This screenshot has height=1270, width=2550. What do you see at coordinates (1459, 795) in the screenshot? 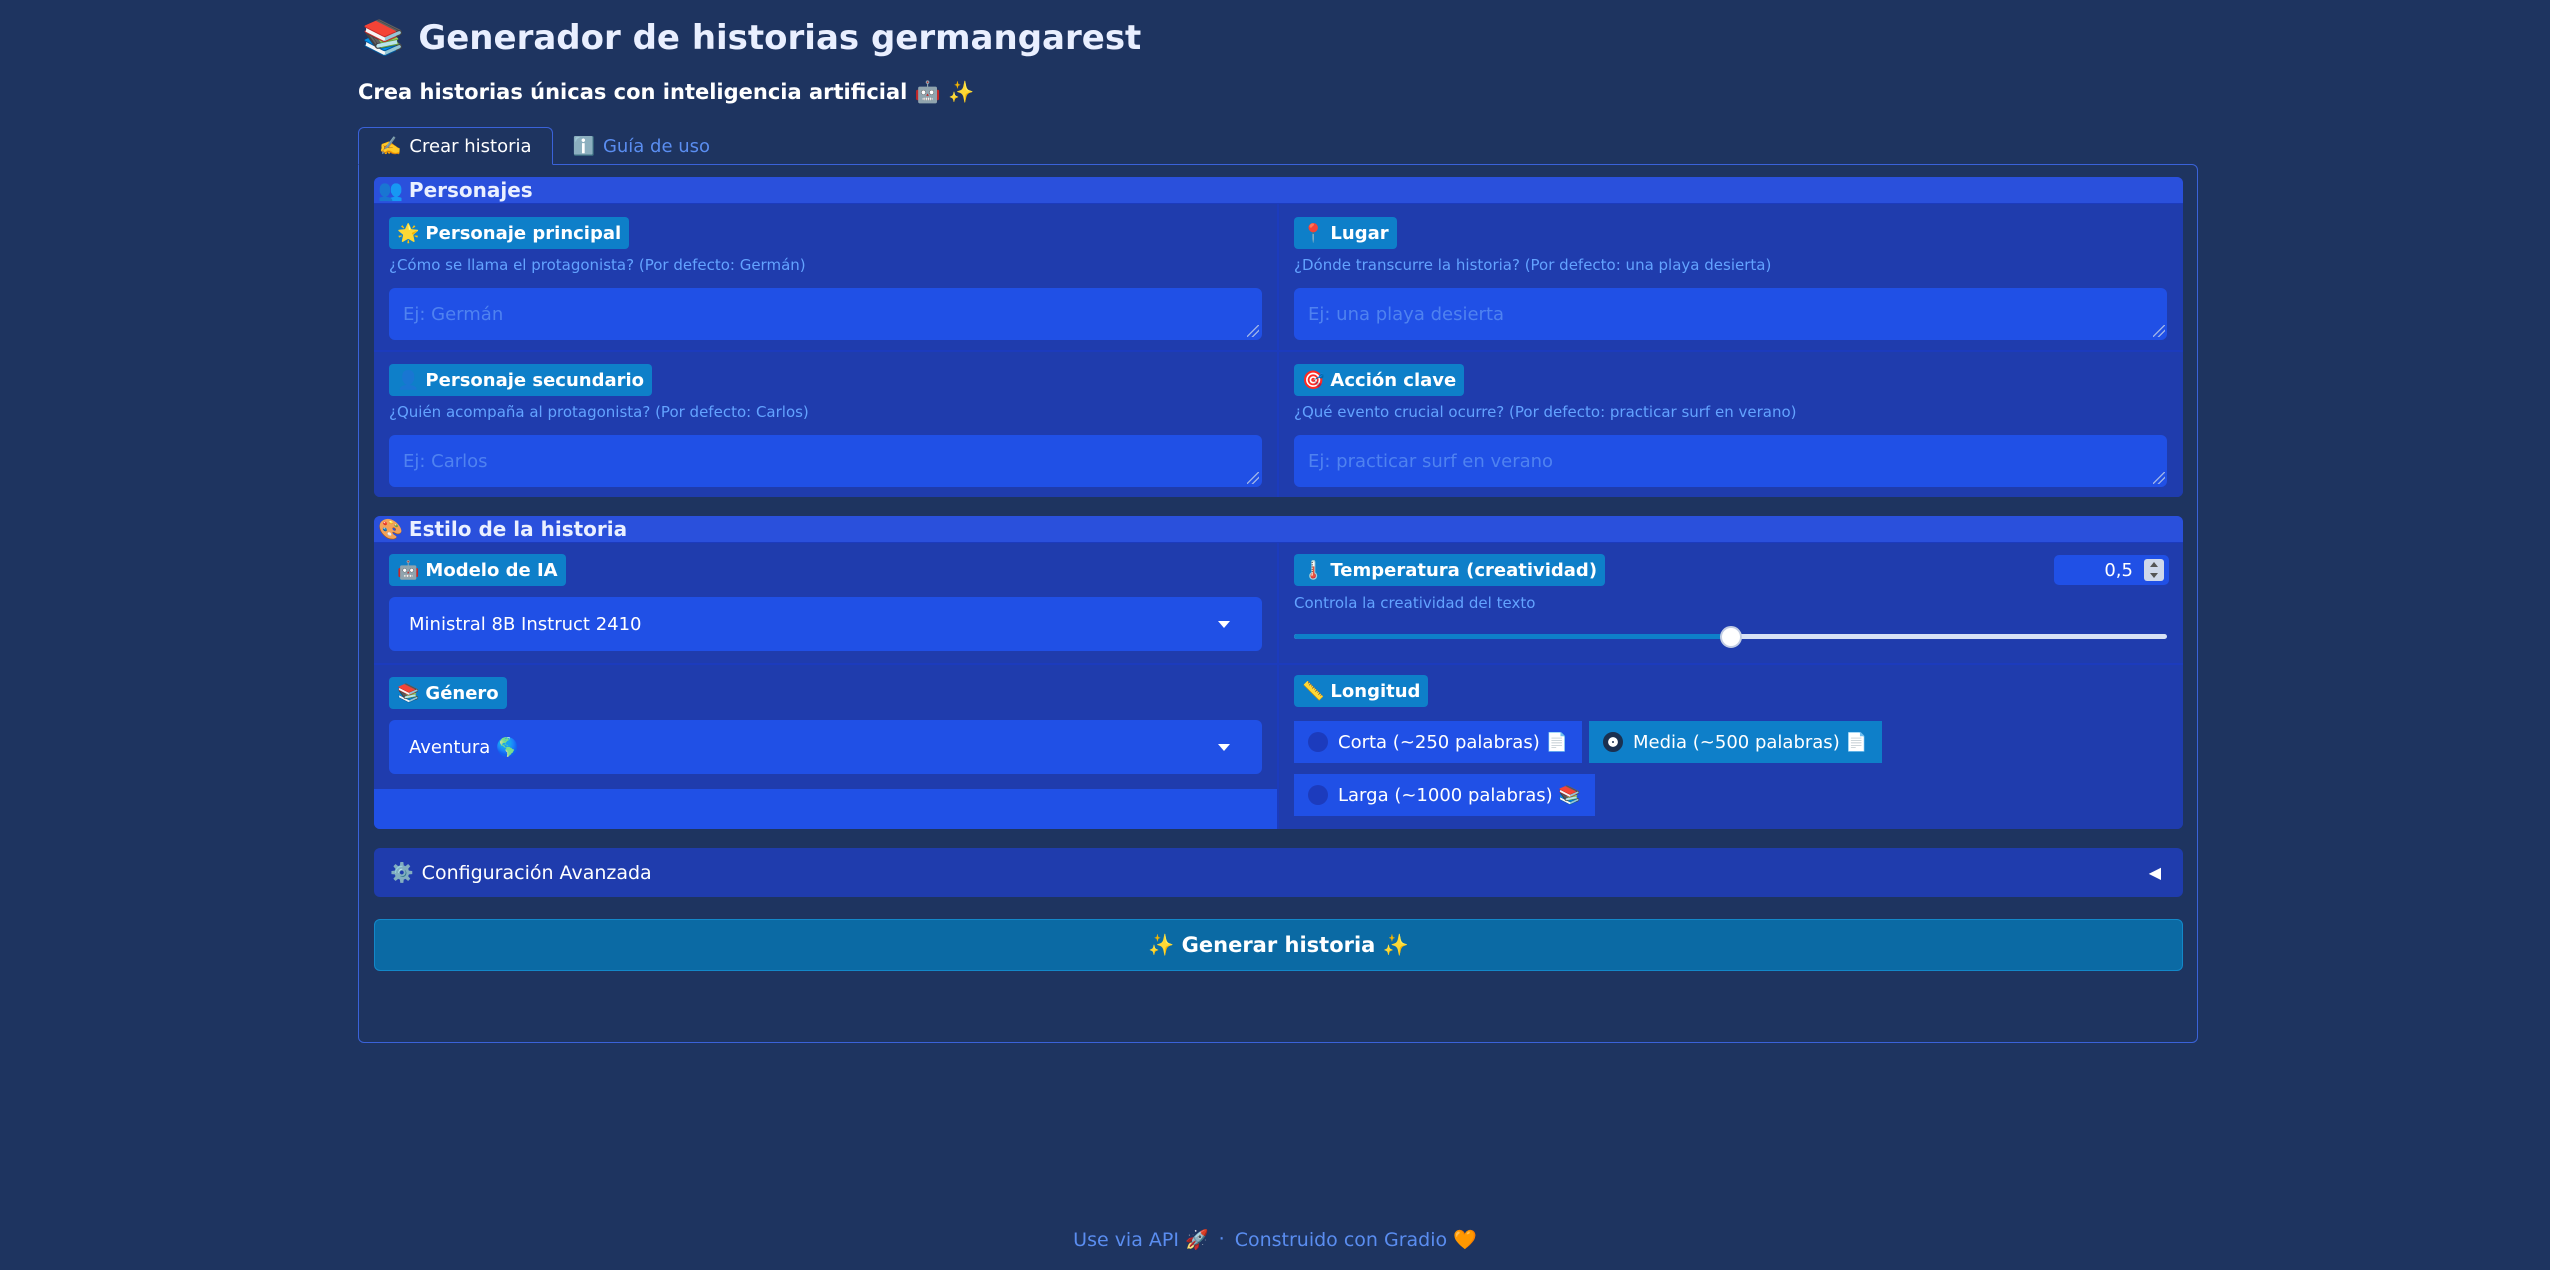
I see `length-option-label: Larga (~1000 palabras) 📚` at bounding box center [1459, 795].